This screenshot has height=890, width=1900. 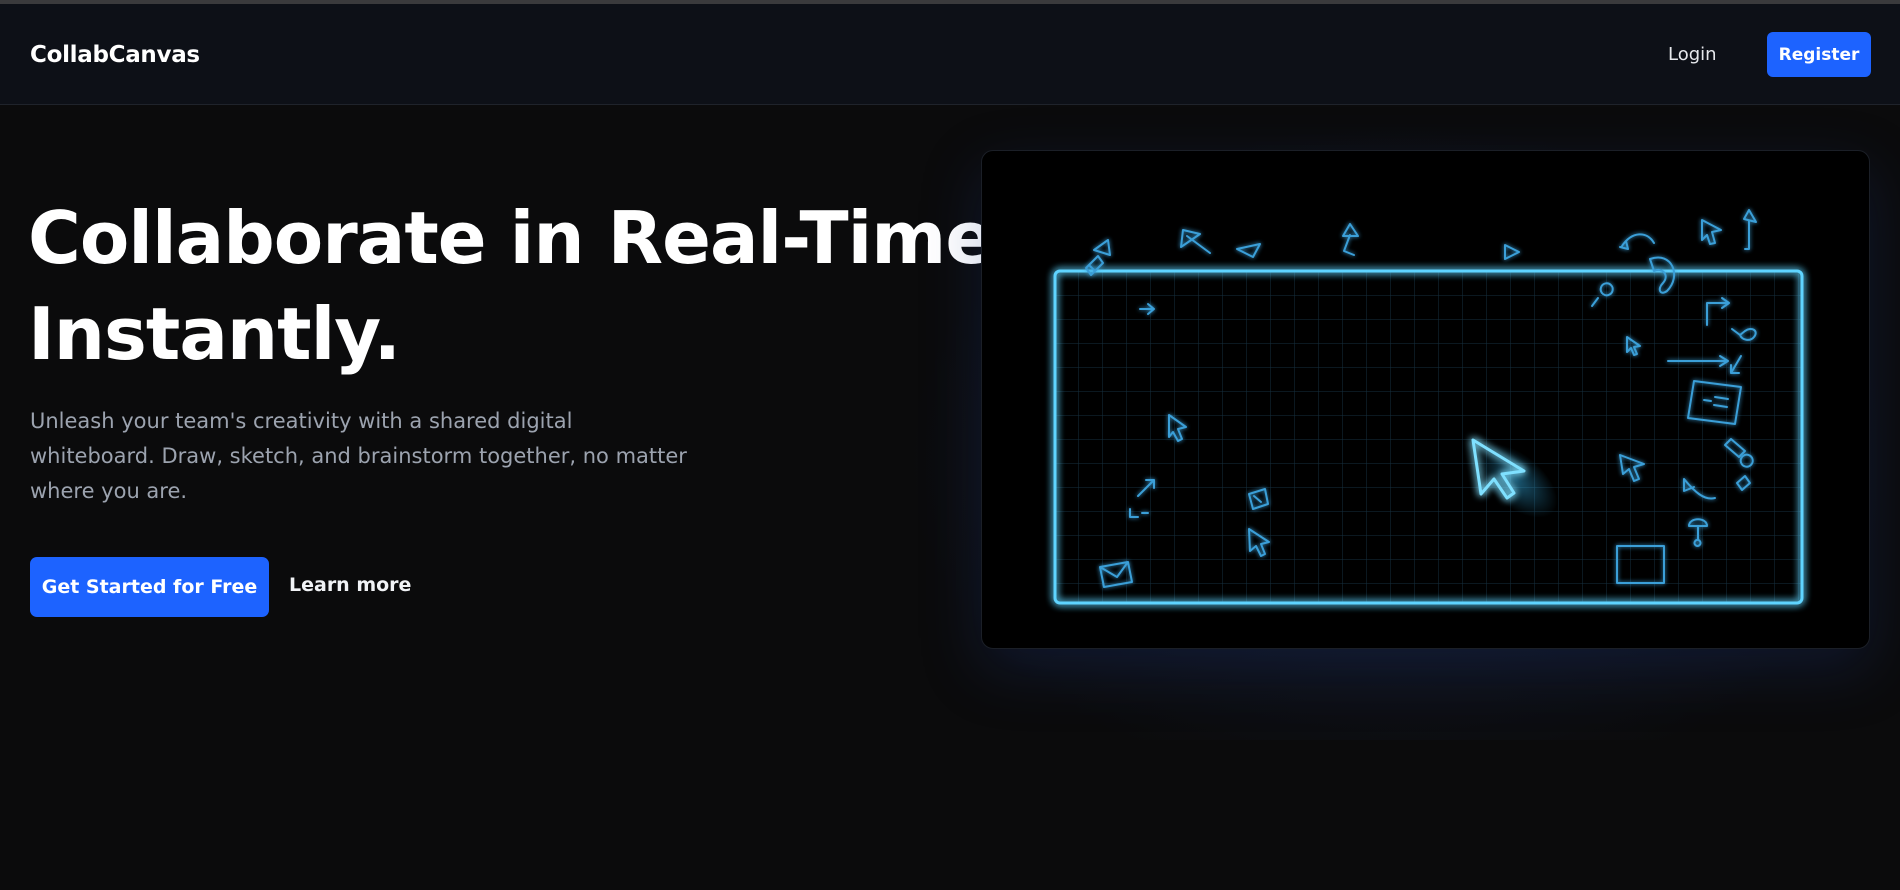 What do you see at coordinates (1248, 250) in the screenshot?
I see `send-icon` at bounding box center [1248, 250].